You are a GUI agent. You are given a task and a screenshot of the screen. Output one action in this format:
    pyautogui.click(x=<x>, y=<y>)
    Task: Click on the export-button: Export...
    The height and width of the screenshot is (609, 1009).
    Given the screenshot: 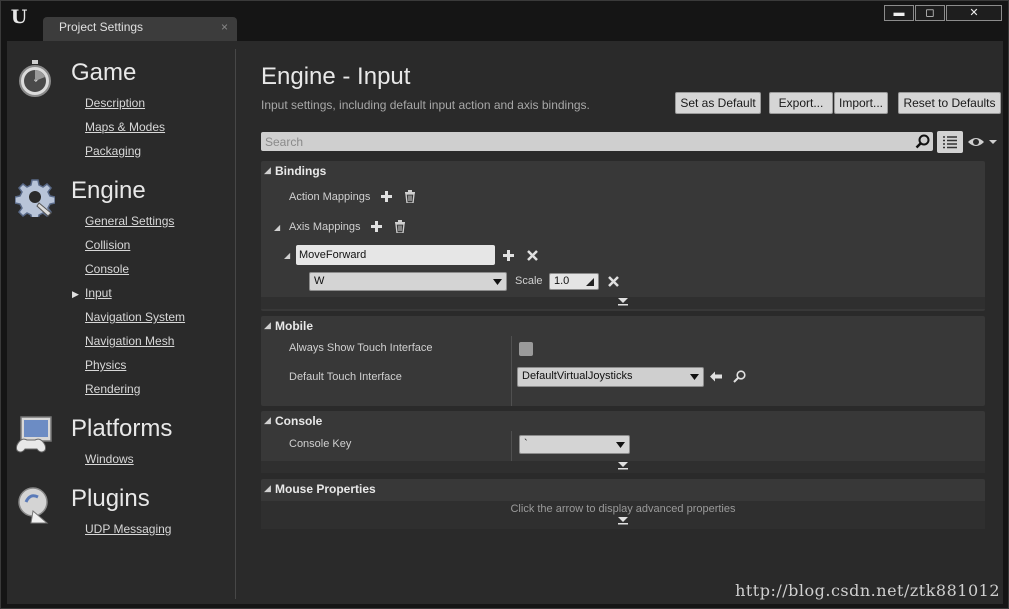 What is the action you would take?
    pyautogui.click(x=801, y=103)
    